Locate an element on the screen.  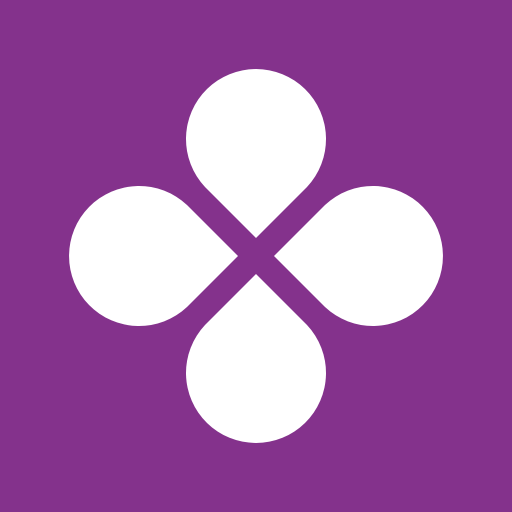
petal-left-icon is located at coordinates (154, 256).